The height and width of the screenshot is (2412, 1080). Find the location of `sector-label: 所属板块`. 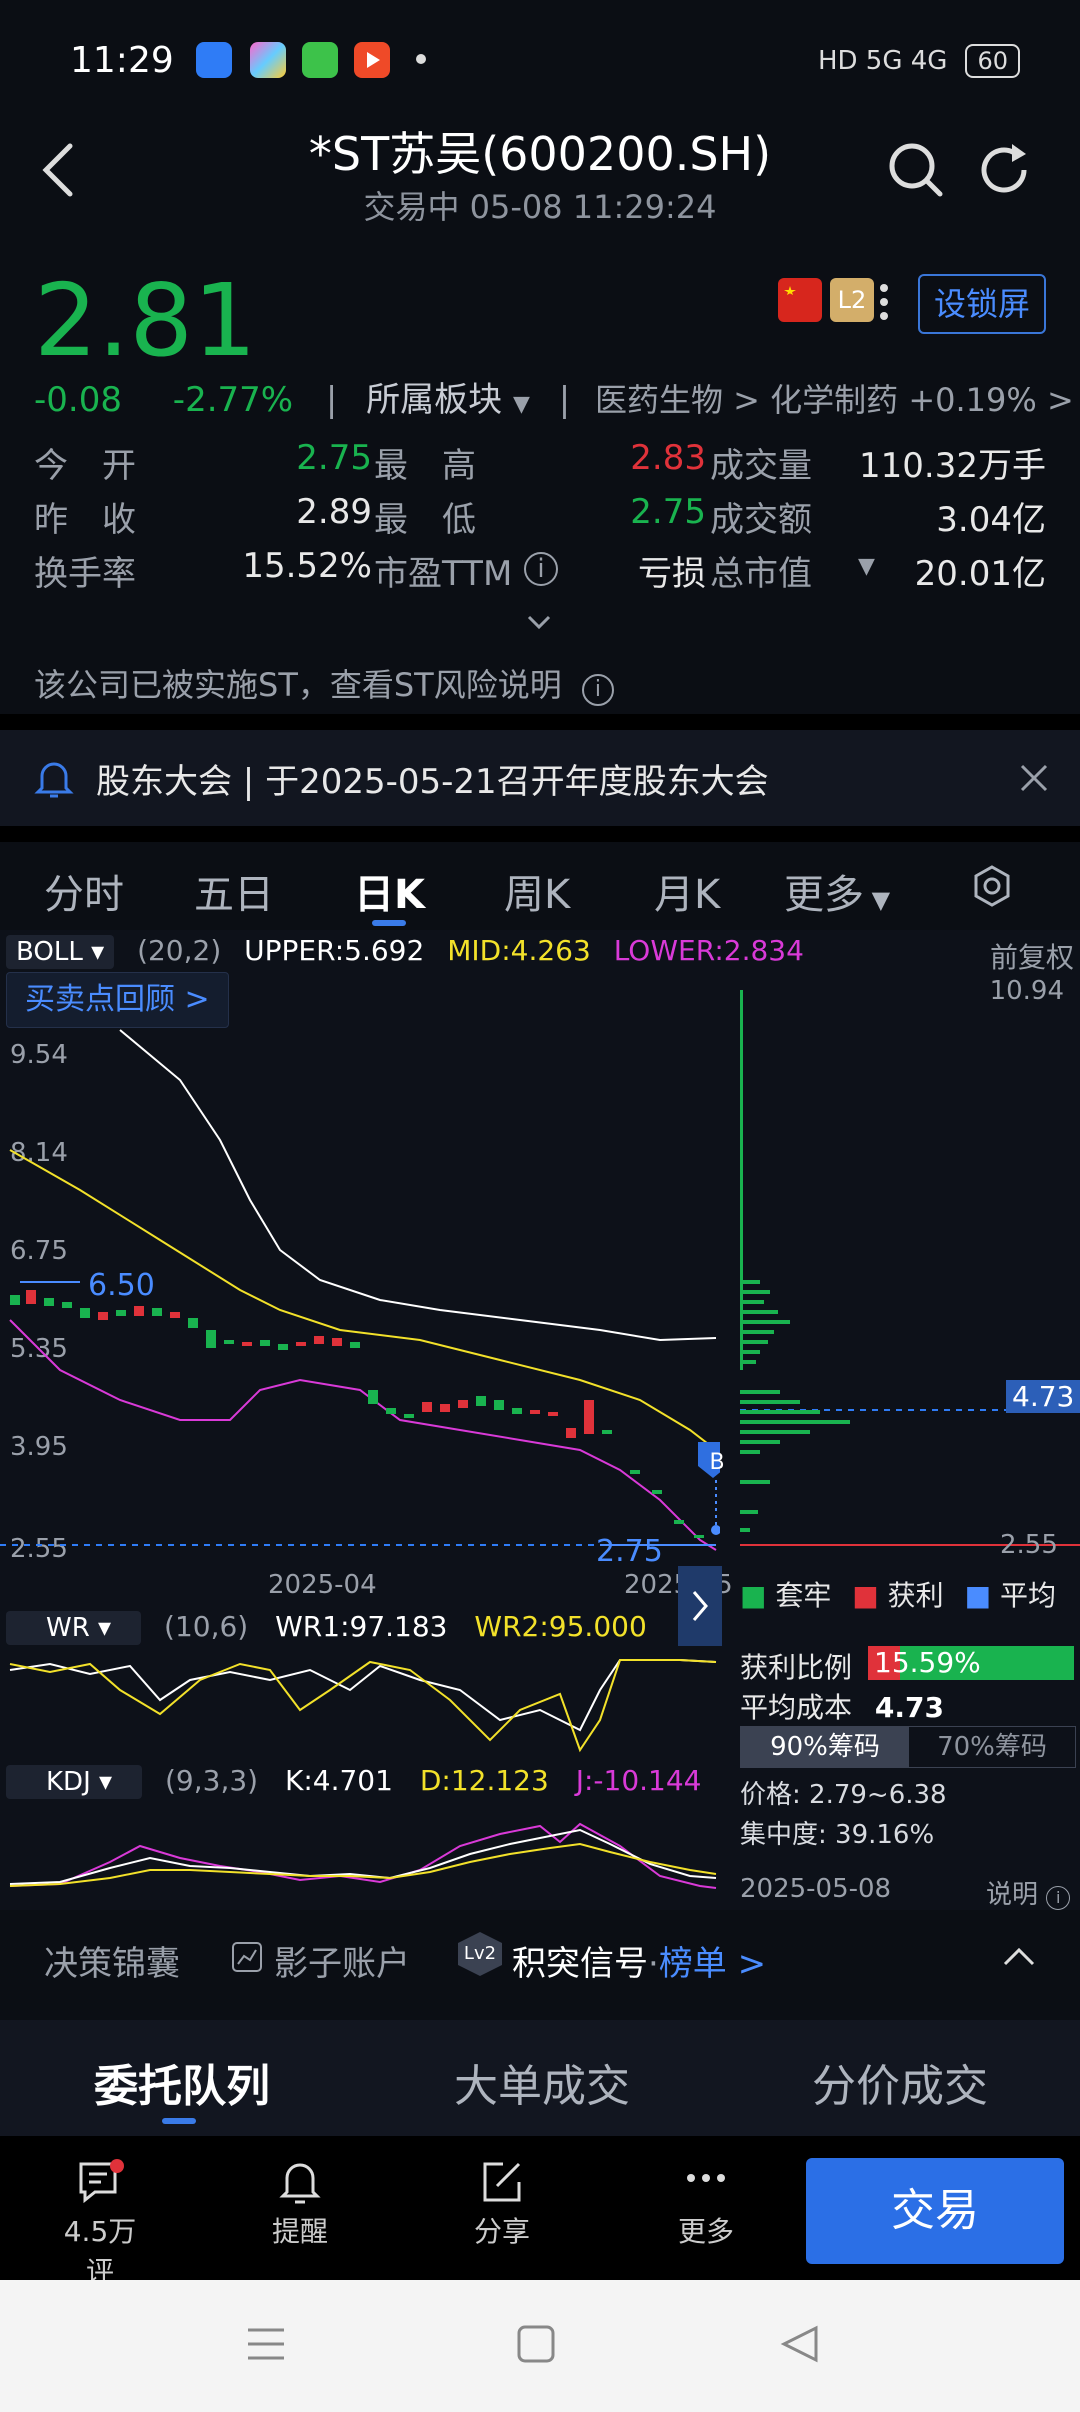

sector-label: 所属板块 is located at coordinates (434, 400).